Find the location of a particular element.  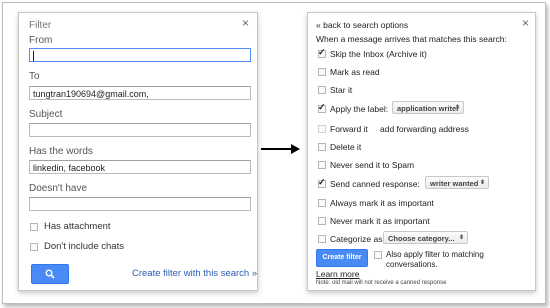

also-apply-checkbox is located at coordinates (378, 255).